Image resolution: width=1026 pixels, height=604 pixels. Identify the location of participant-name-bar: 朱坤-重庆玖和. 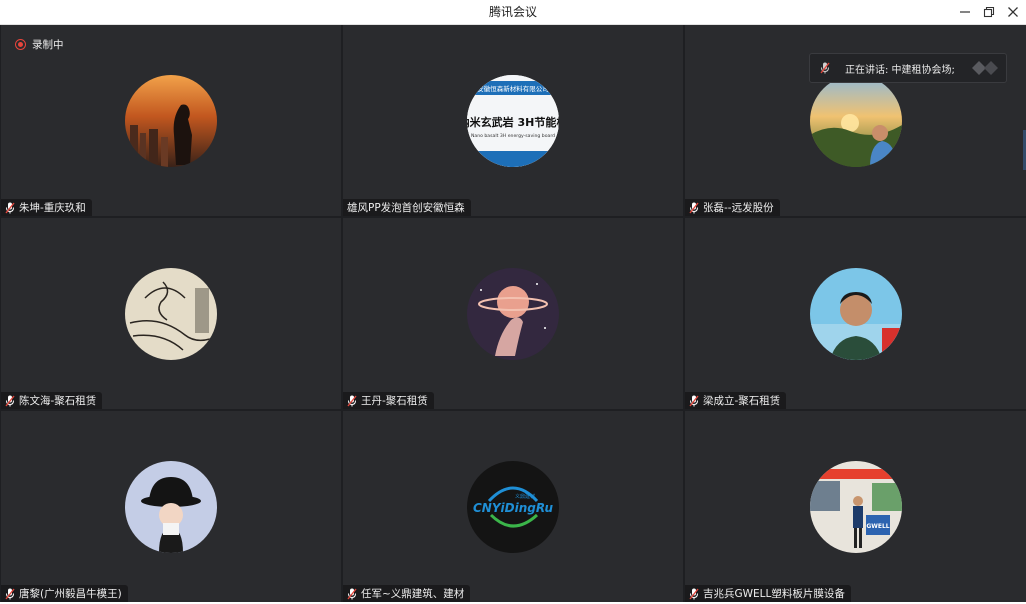
(46, 207).